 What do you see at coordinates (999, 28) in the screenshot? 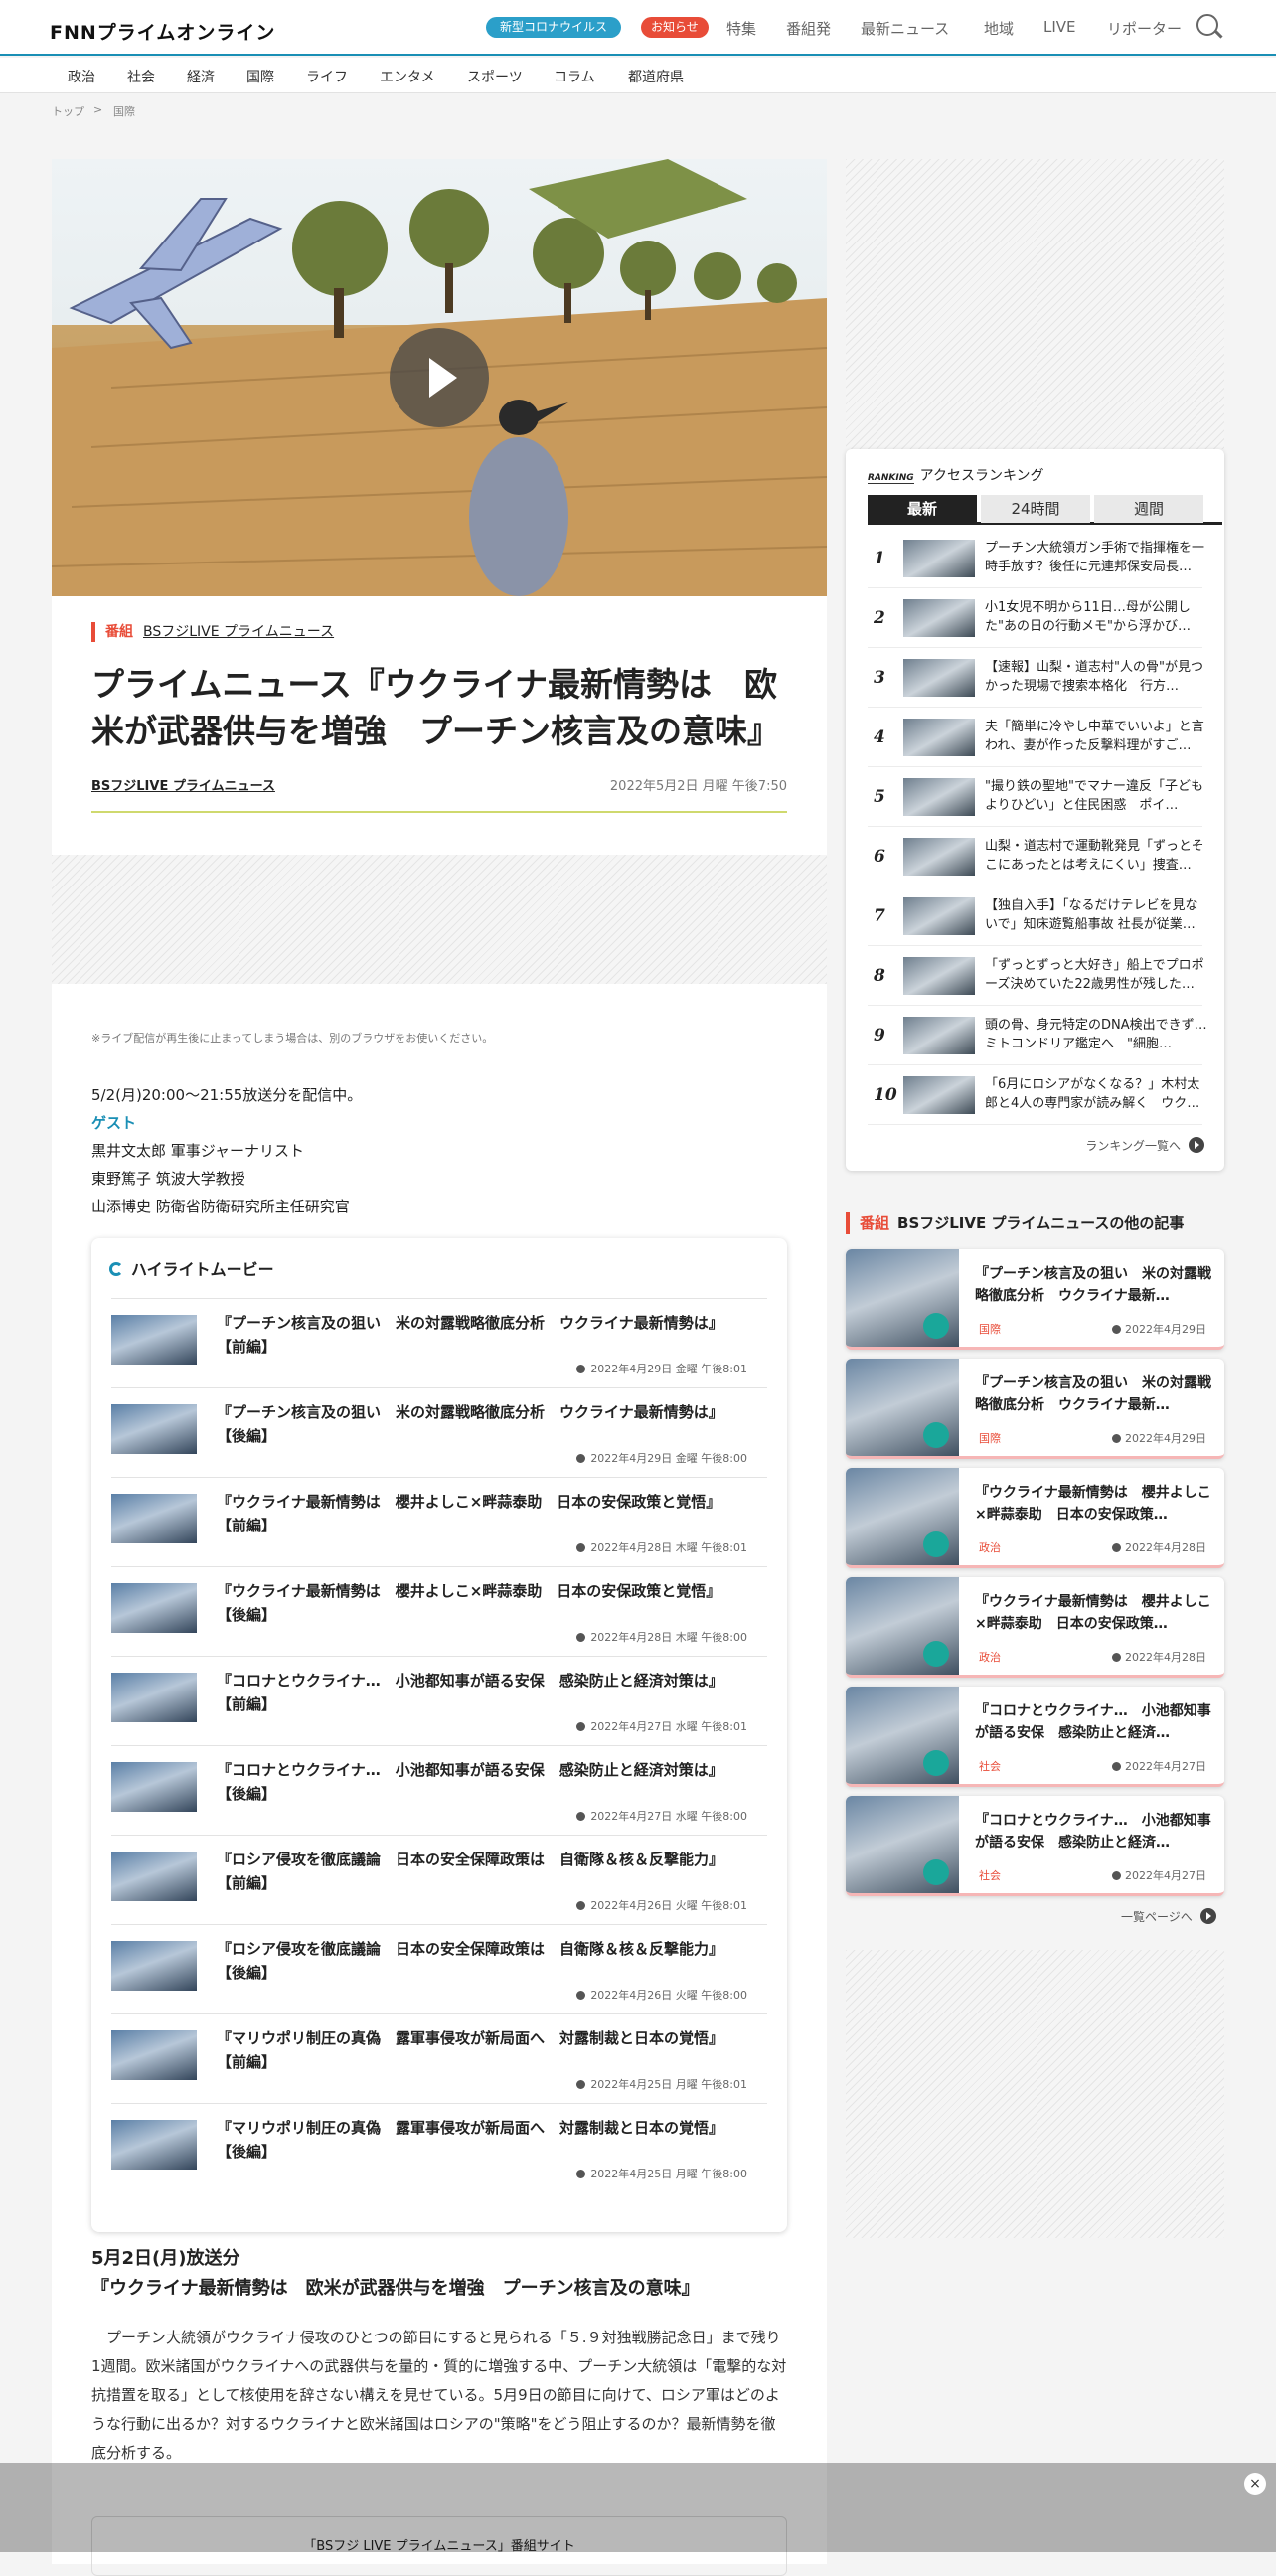
I see `nav-region: 地域` at bounding box center [999, 28].